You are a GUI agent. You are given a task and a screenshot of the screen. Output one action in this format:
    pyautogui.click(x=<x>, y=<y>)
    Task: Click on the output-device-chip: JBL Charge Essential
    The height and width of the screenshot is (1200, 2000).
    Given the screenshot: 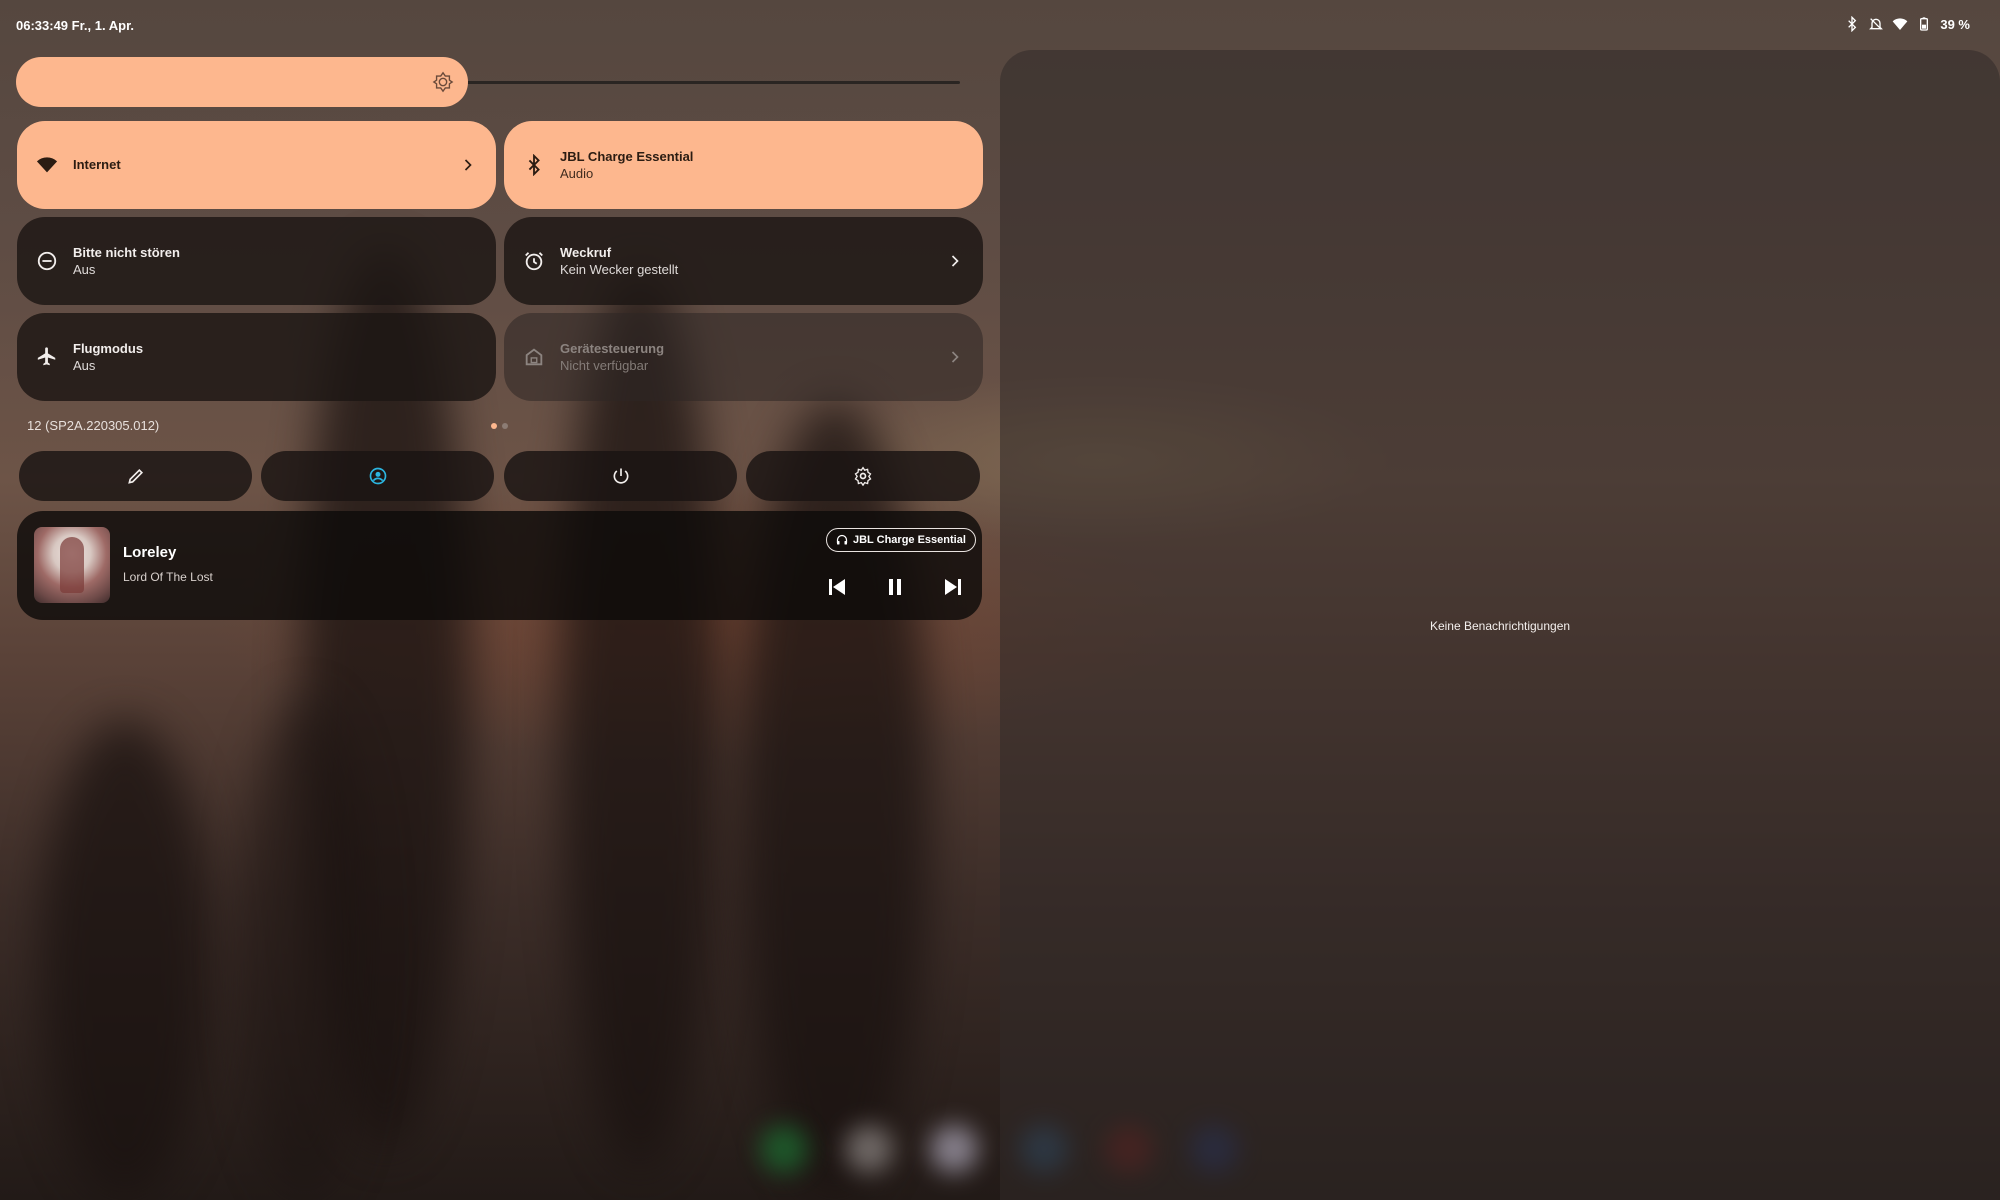 What is the action you would take?
    pyautogui.click(x=901, y=540)
    